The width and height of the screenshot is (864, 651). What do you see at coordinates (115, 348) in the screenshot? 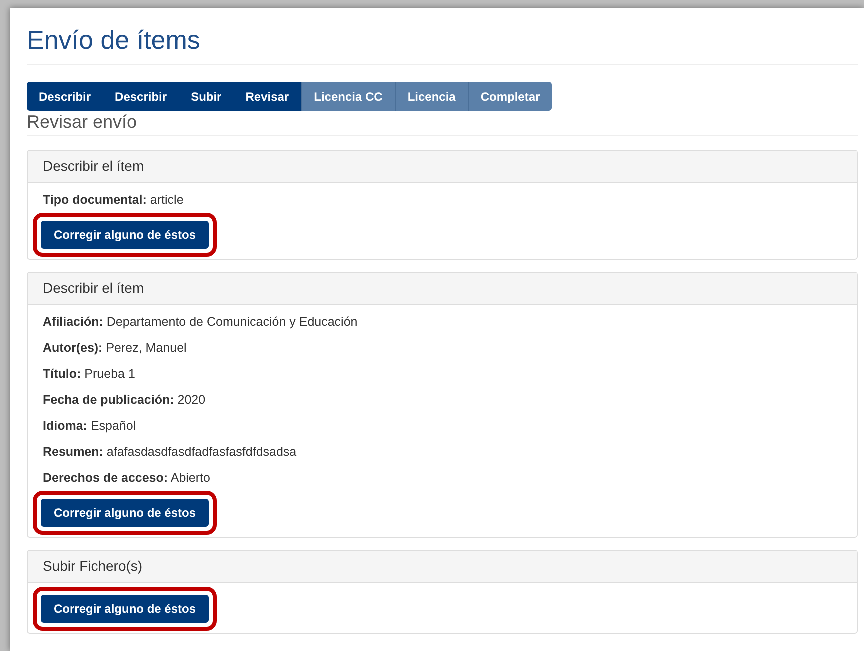
I see `field-text: Autor(es): Perez, Manuel` at bounding box center [115, 348].